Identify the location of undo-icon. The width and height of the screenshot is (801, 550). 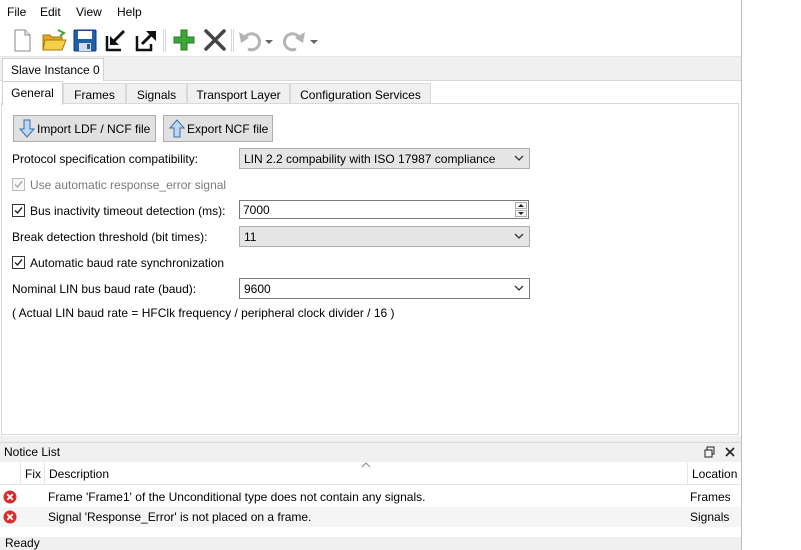
(250, 42).